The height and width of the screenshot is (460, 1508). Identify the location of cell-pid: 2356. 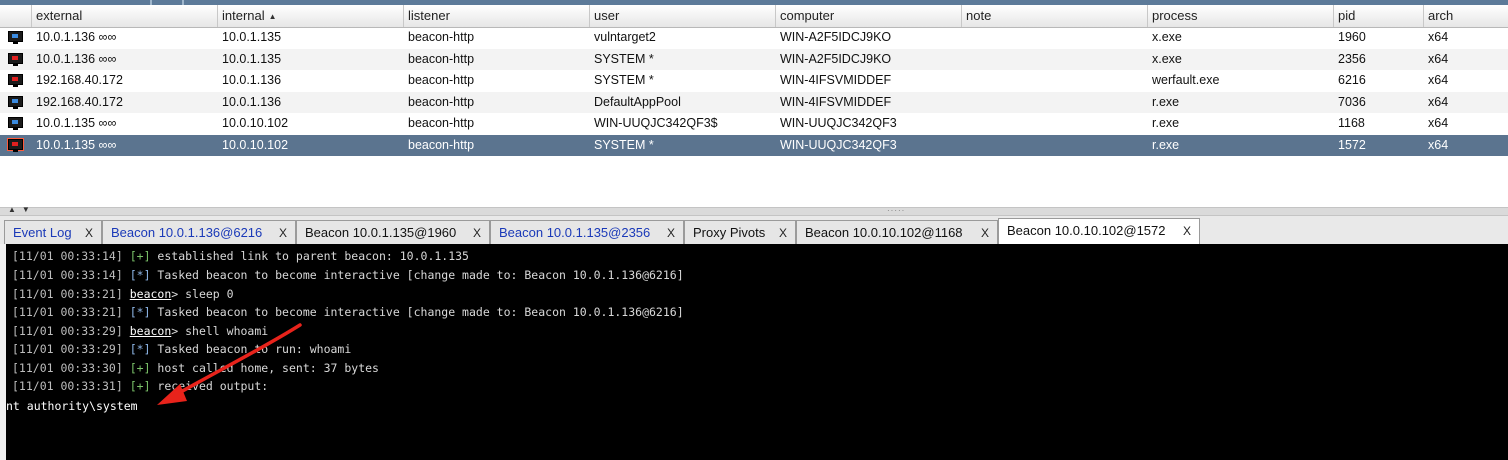
(1352, 58).